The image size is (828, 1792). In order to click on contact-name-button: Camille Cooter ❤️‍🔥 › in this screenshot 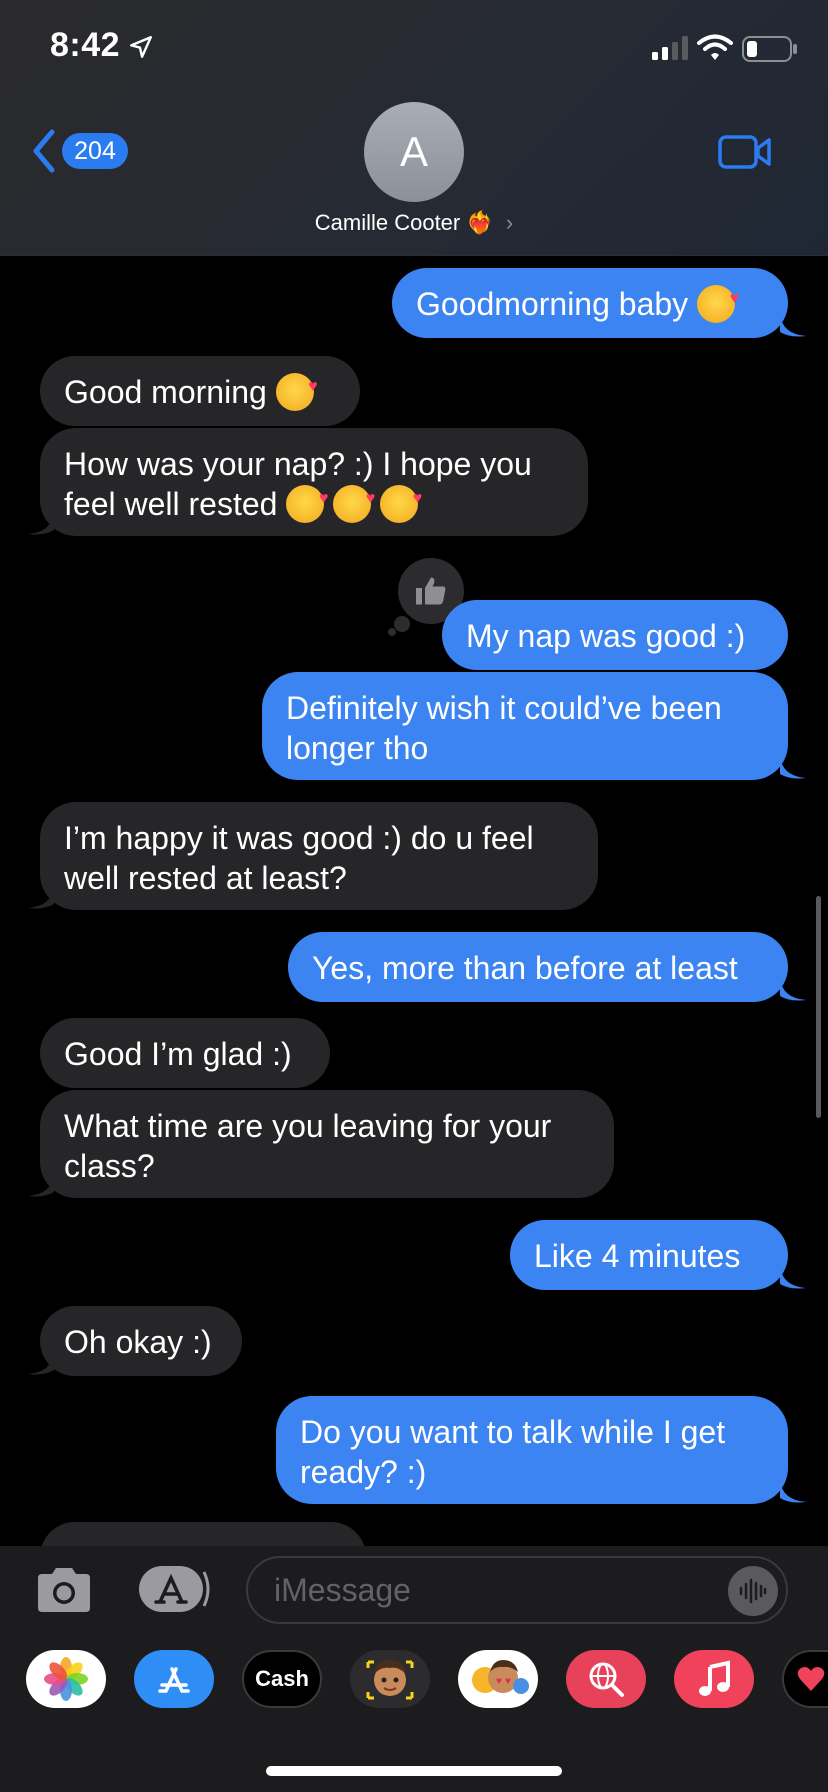, I will do `click(414, 223)`.